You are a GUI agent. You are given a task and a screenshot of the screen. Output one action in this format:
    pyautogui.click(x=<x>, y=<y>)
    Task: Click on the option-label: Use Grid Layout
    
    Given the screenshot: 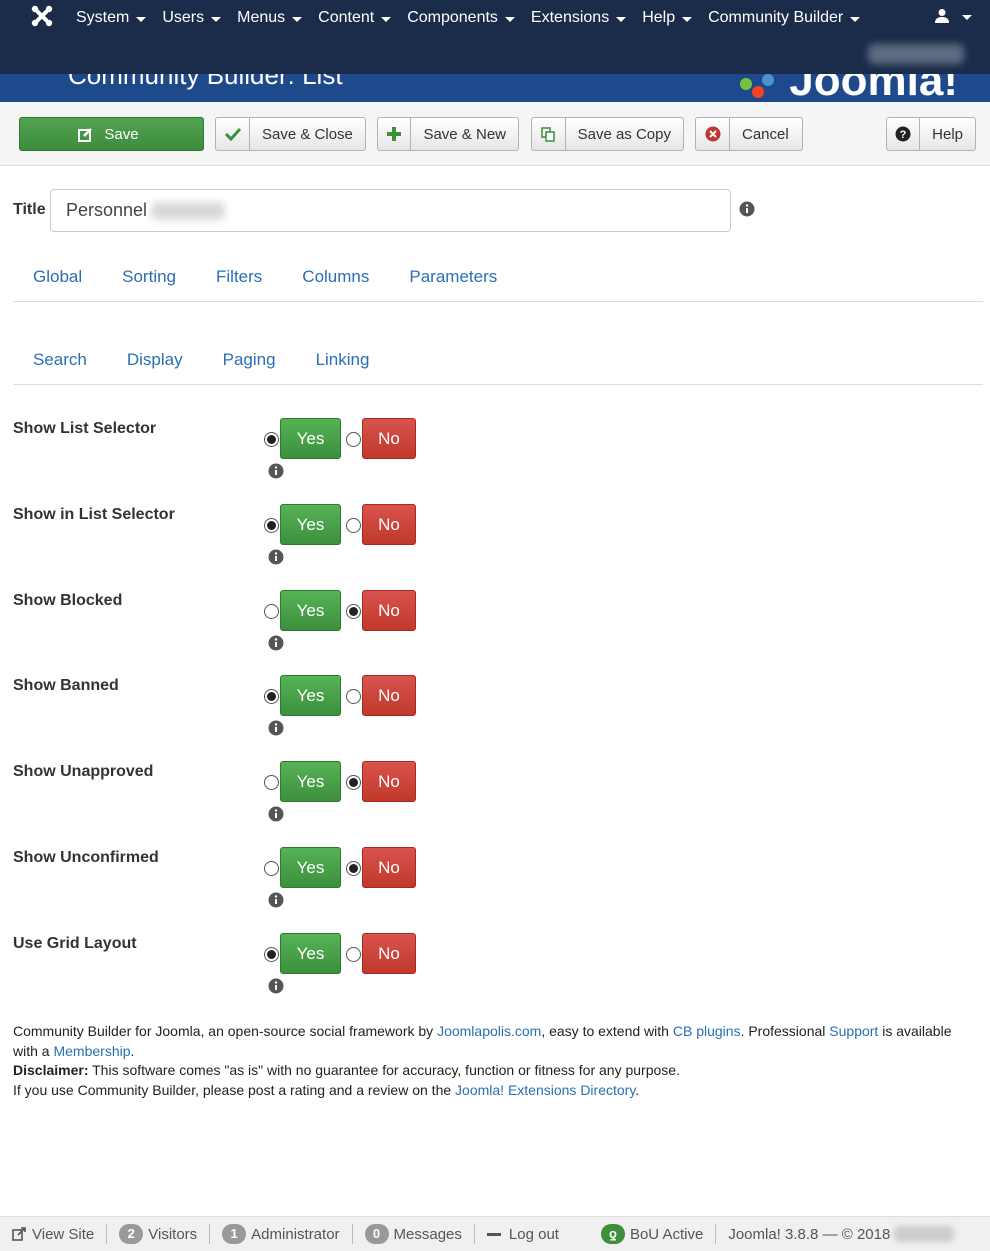 What is the action you would take?
    pyautogui.click(x=75, y=943)
    